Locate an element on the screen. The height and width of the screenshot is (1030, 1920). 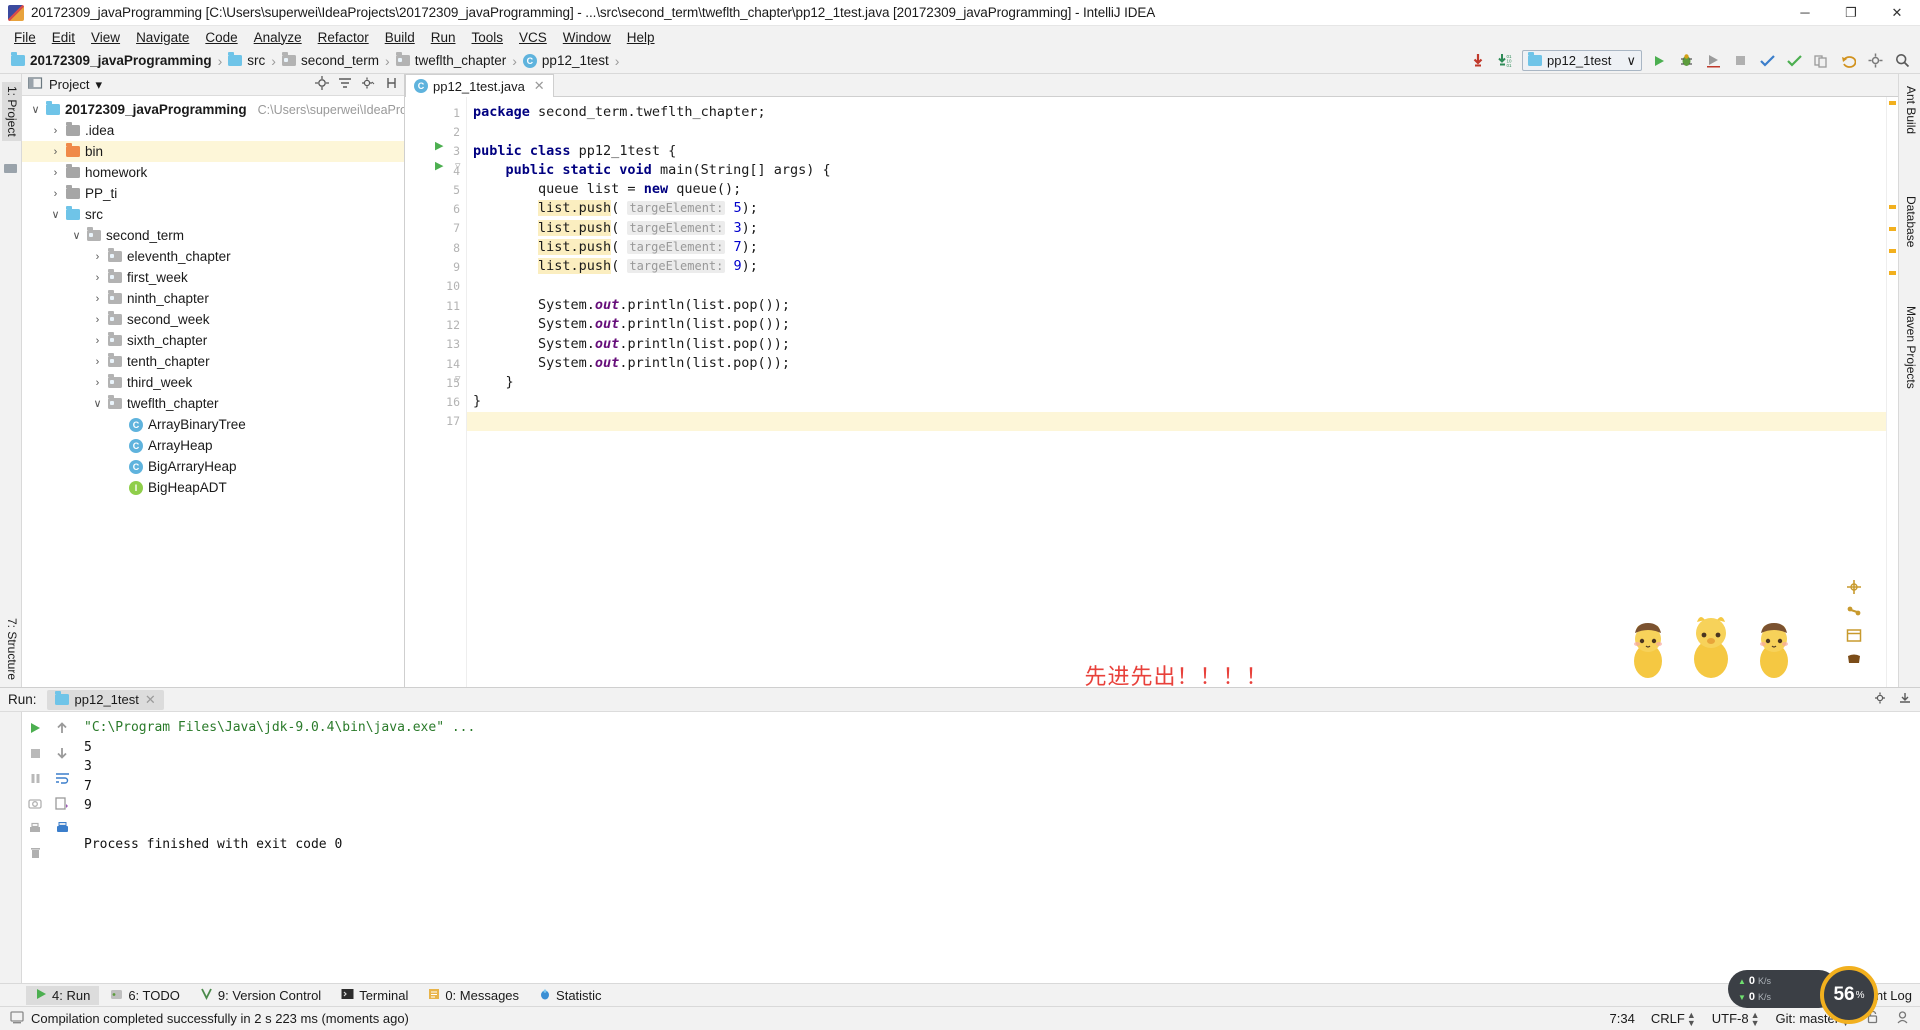
tree-item-homework: › homework is located at coordinates (213, 172).